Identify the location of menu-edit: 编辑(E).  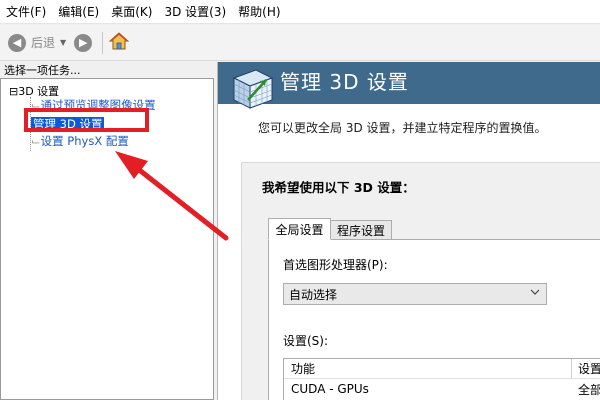
(78, 12).